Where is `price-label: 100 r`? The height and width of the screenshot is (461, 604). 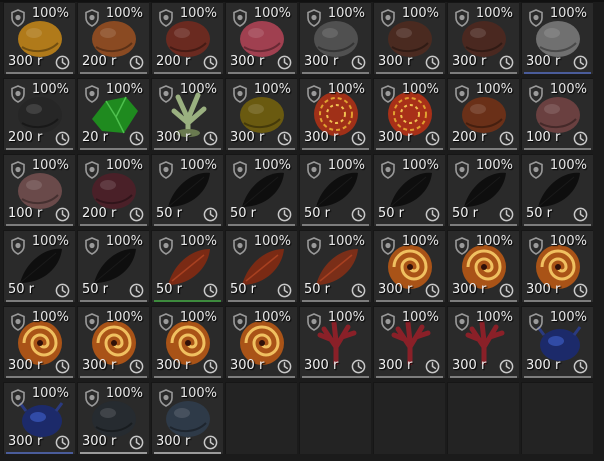
price-label: 100 r is located at coordinates (25, 213).